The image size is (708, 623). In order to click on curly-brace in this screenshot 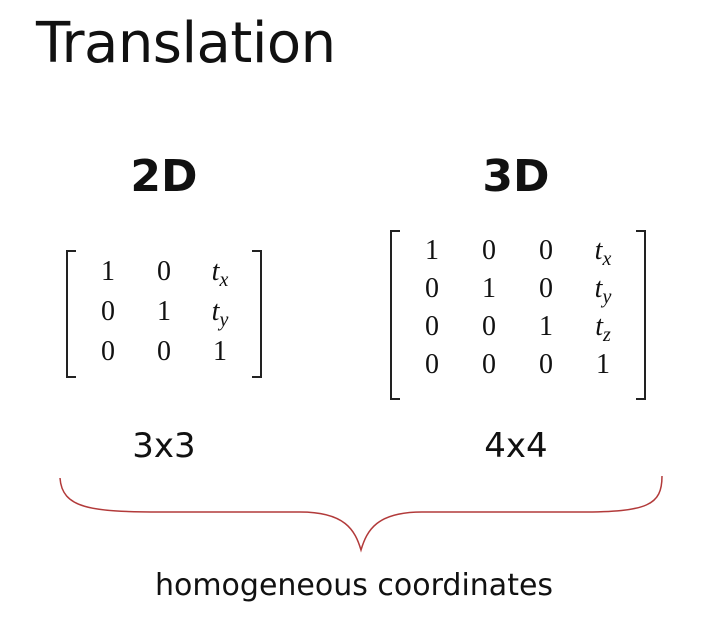, I will do `click(361, 514)`.